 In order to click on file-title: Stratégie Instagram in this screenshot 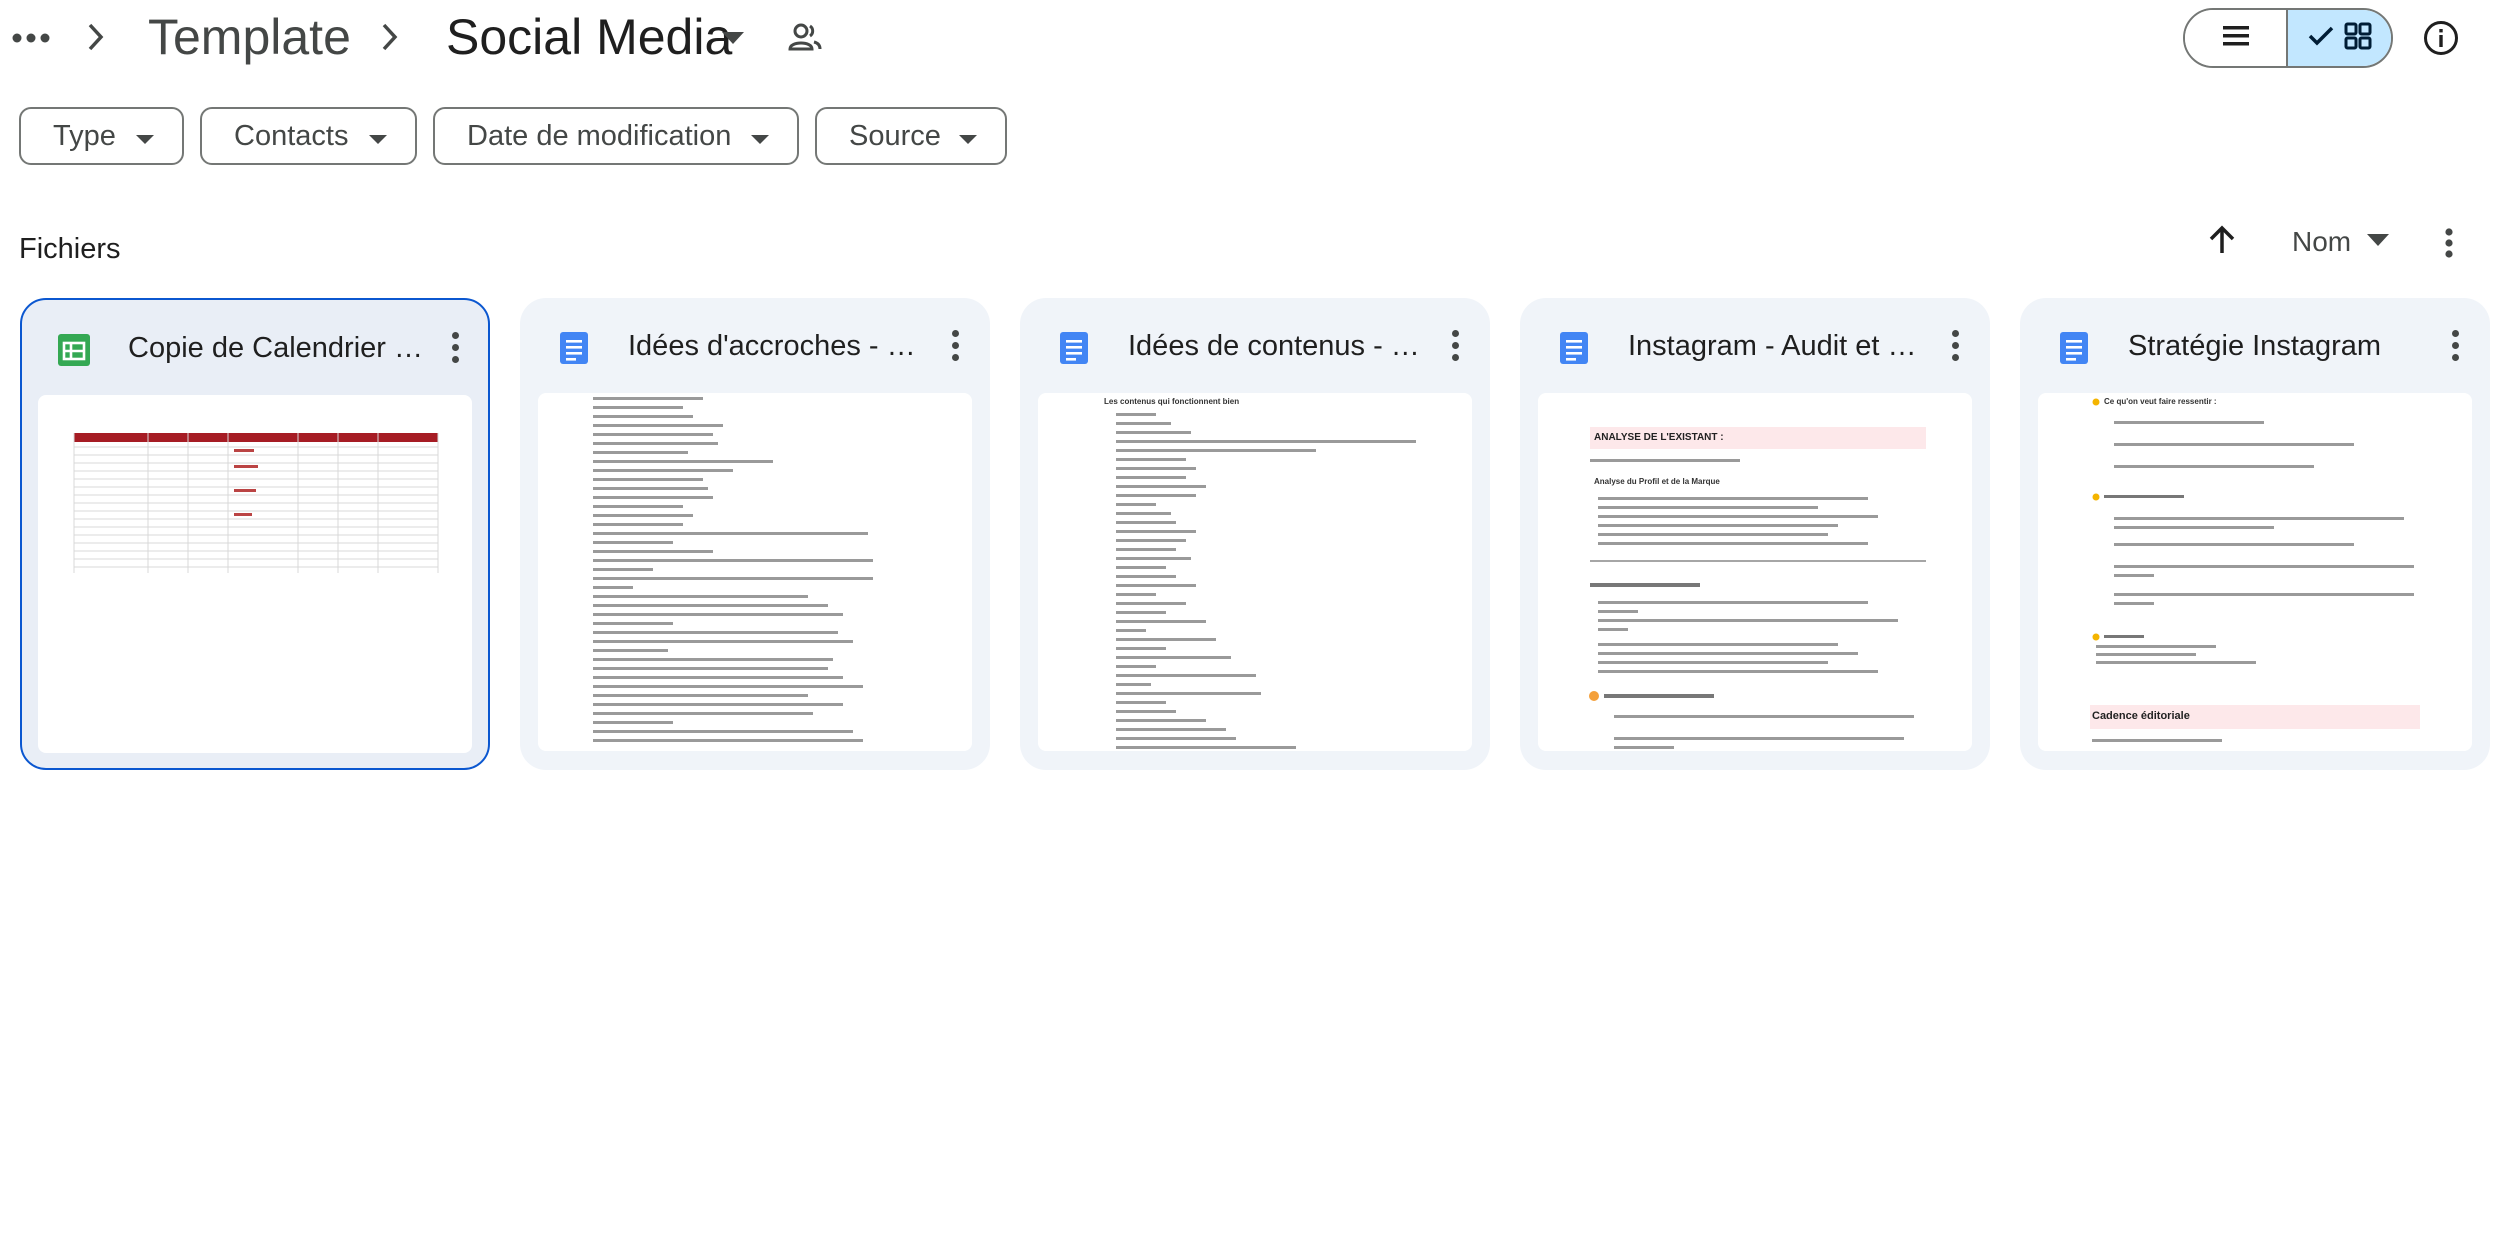, I will do `click(2255, 346)`.